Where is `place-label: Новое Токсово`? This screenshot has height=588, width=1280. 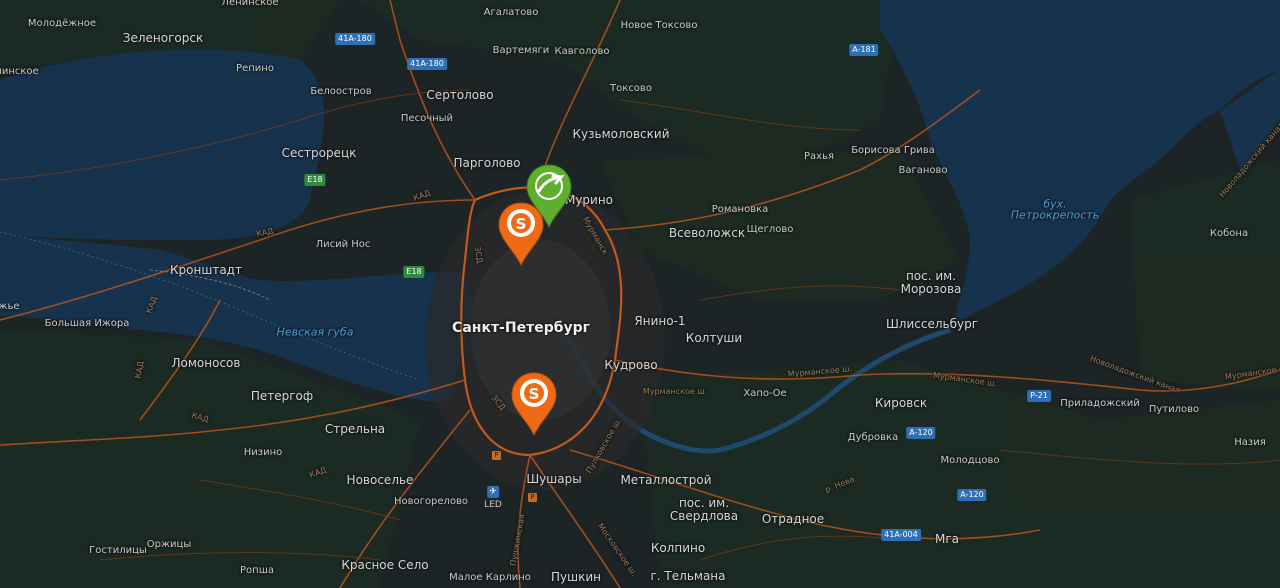 place-label: Новое Токсово is located at coordinates (659, 25).